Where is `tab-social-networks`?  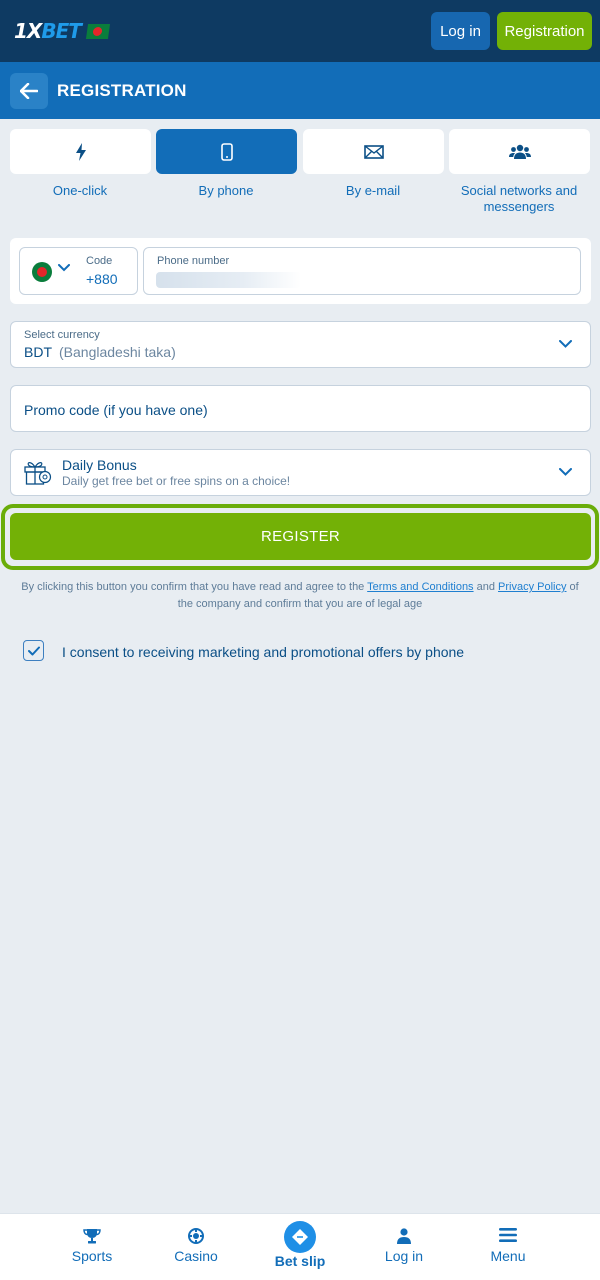
tab-social-networks is located at coordinates (519, 151).